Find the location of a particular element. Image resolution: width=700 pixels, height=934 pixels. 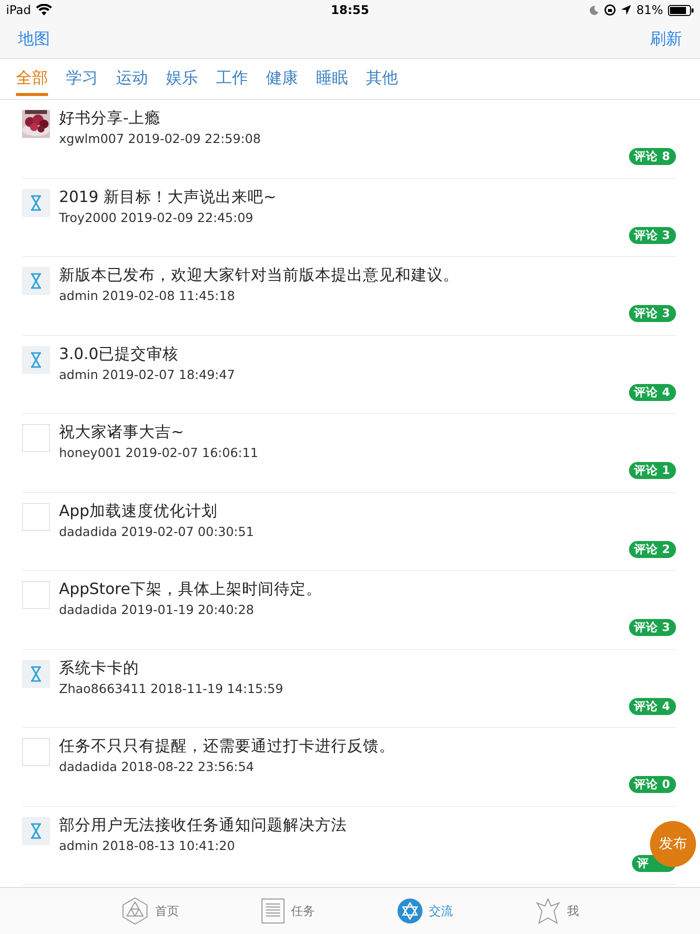

device-name: iPad is located at coordinates (19, 10).